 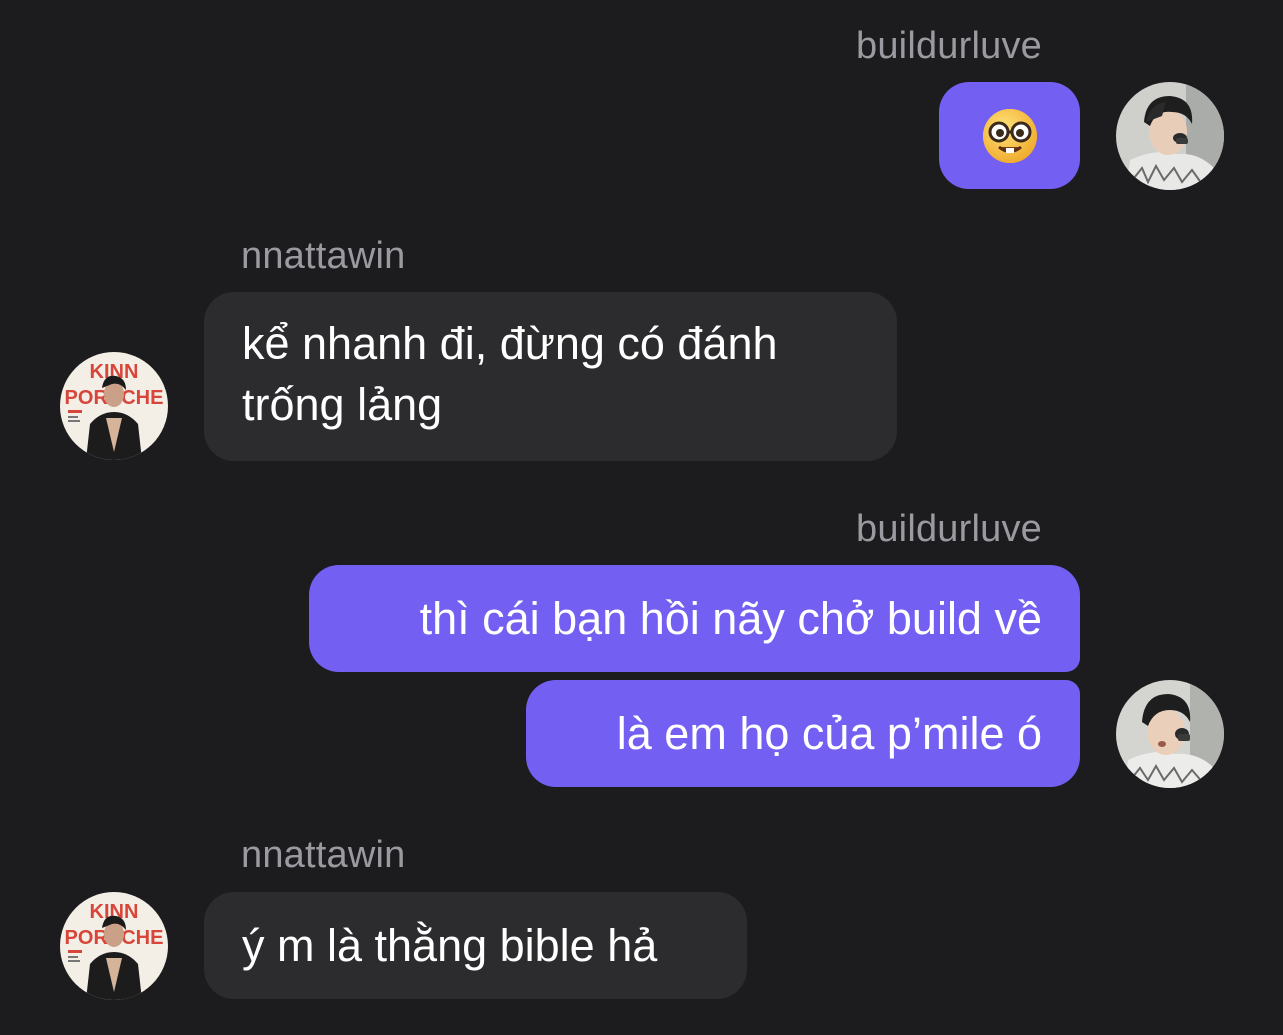 I want to click on message-bubble-outgoing: thì cái bạn hồi nãy chở build về, so click(x=694, y=618).